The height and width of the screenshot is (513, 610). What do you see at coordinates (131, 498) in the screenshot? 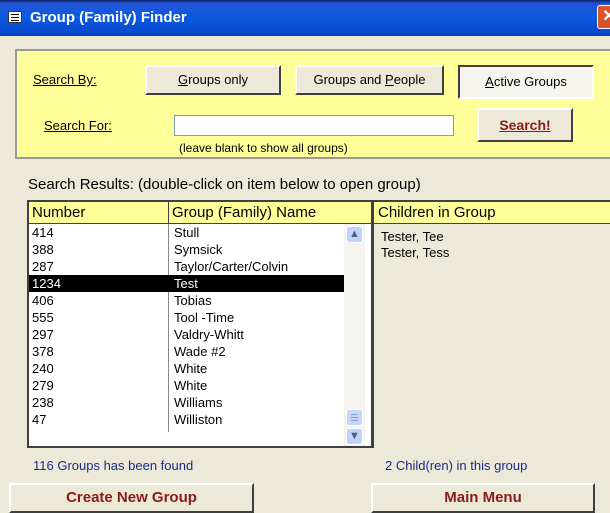
I see `create-new-group-button: Create New Group` at bounding box center [131, 498].